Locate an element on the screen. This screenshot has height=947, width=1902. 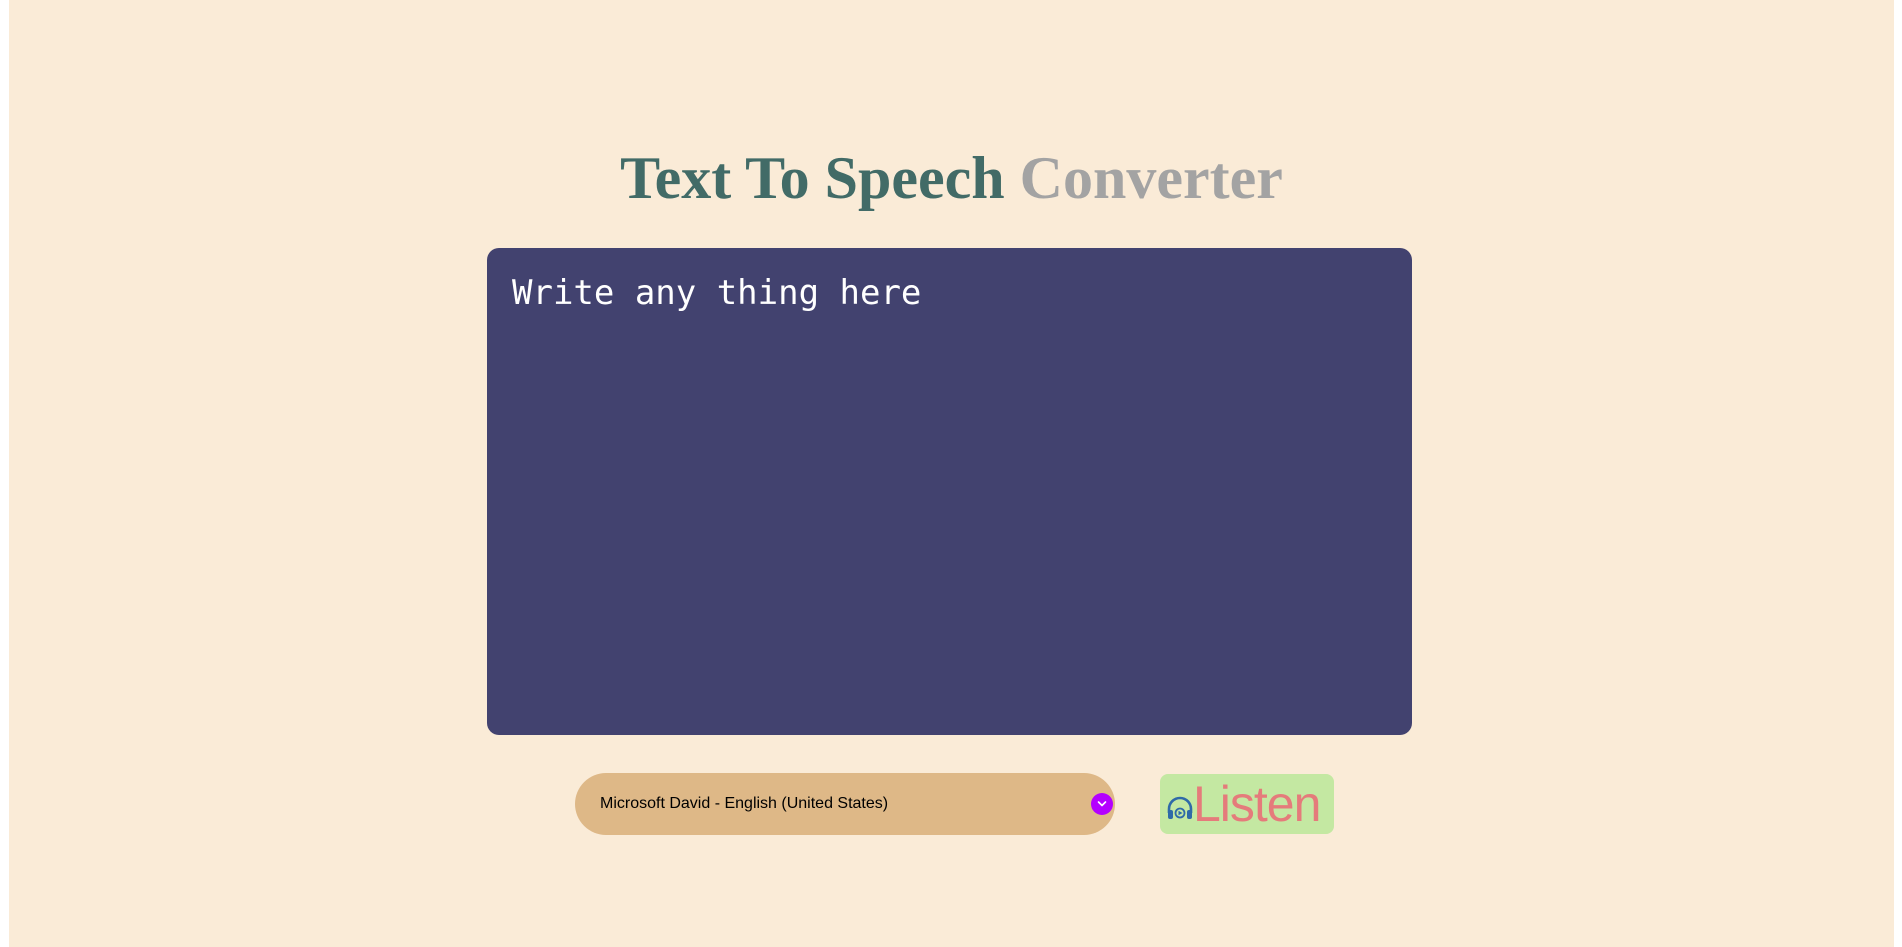
page-title: Text To Speech Converter is located at coordinates (951, 178).